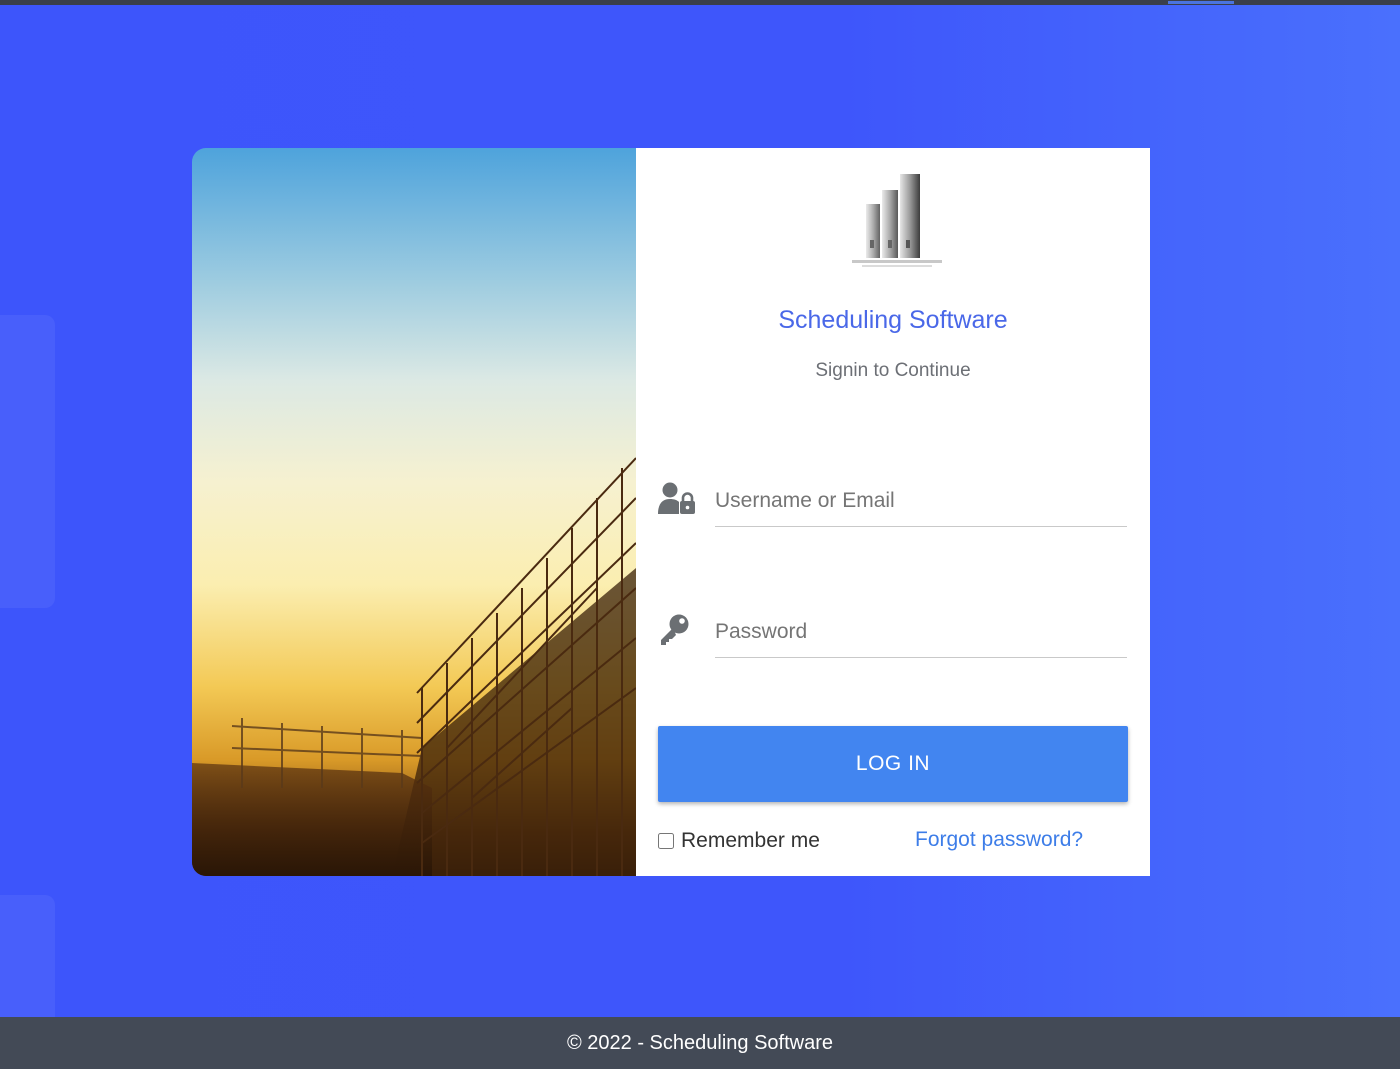 The height and width of the screenshot is (1069, 1400). I want to click on remember-checkbox, so click(666, 841).